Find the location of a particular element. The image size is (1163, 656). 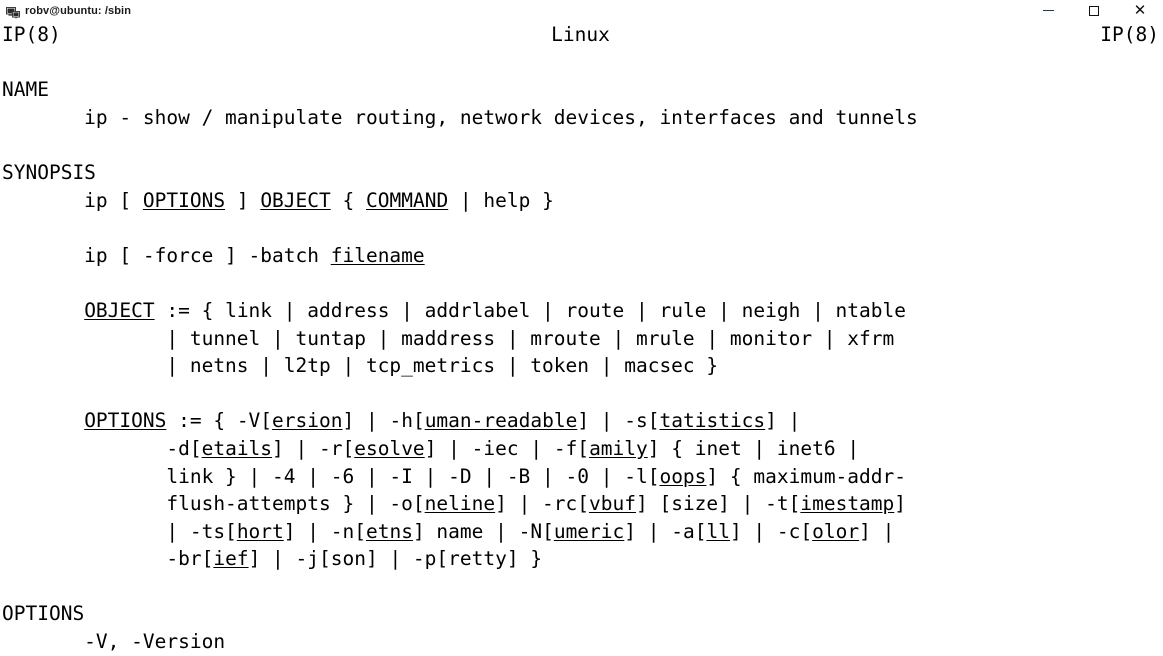

manpage-text: ] | -rc[ is located at coordinates (542, 504).